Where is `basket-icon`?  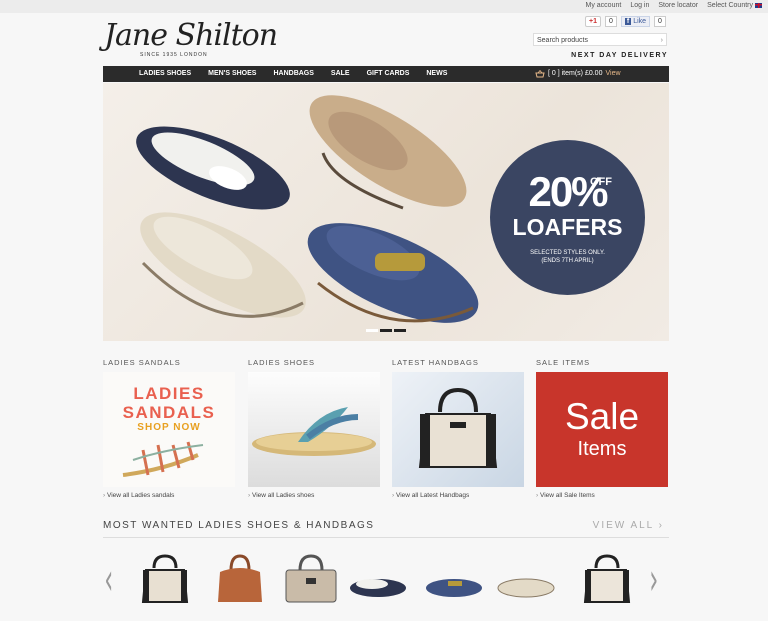 basket-icon is located at coordinates (540, 74).